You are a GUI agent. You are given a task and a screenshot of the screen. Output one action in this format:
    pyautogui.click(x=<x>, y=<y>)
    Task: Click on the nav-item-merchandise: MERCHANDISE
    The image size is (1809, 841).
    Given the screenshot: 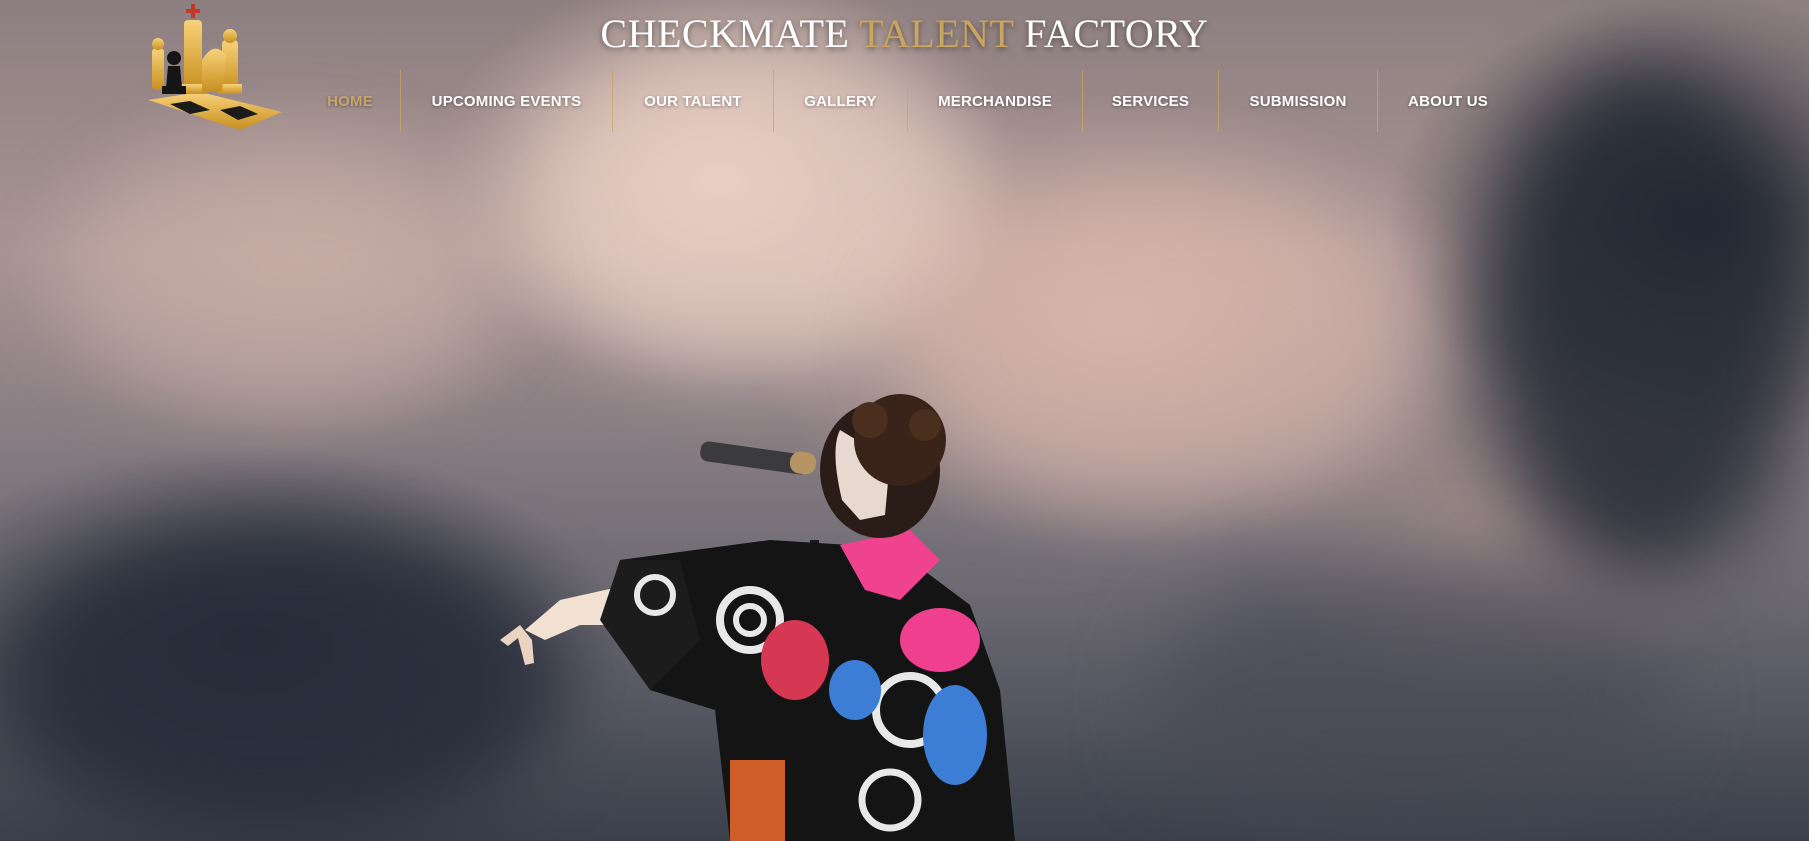 What is the action you would take?
    pyautogui.click(x=995, y=101)
    